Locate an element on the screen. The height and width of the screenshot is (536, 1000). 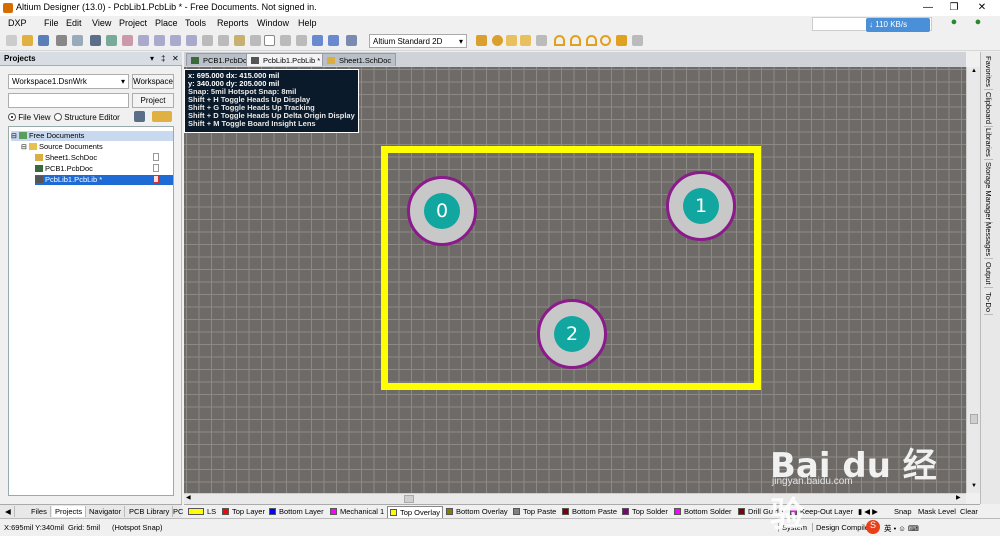
pad-2: 2 is located at coordinates (572, 334).